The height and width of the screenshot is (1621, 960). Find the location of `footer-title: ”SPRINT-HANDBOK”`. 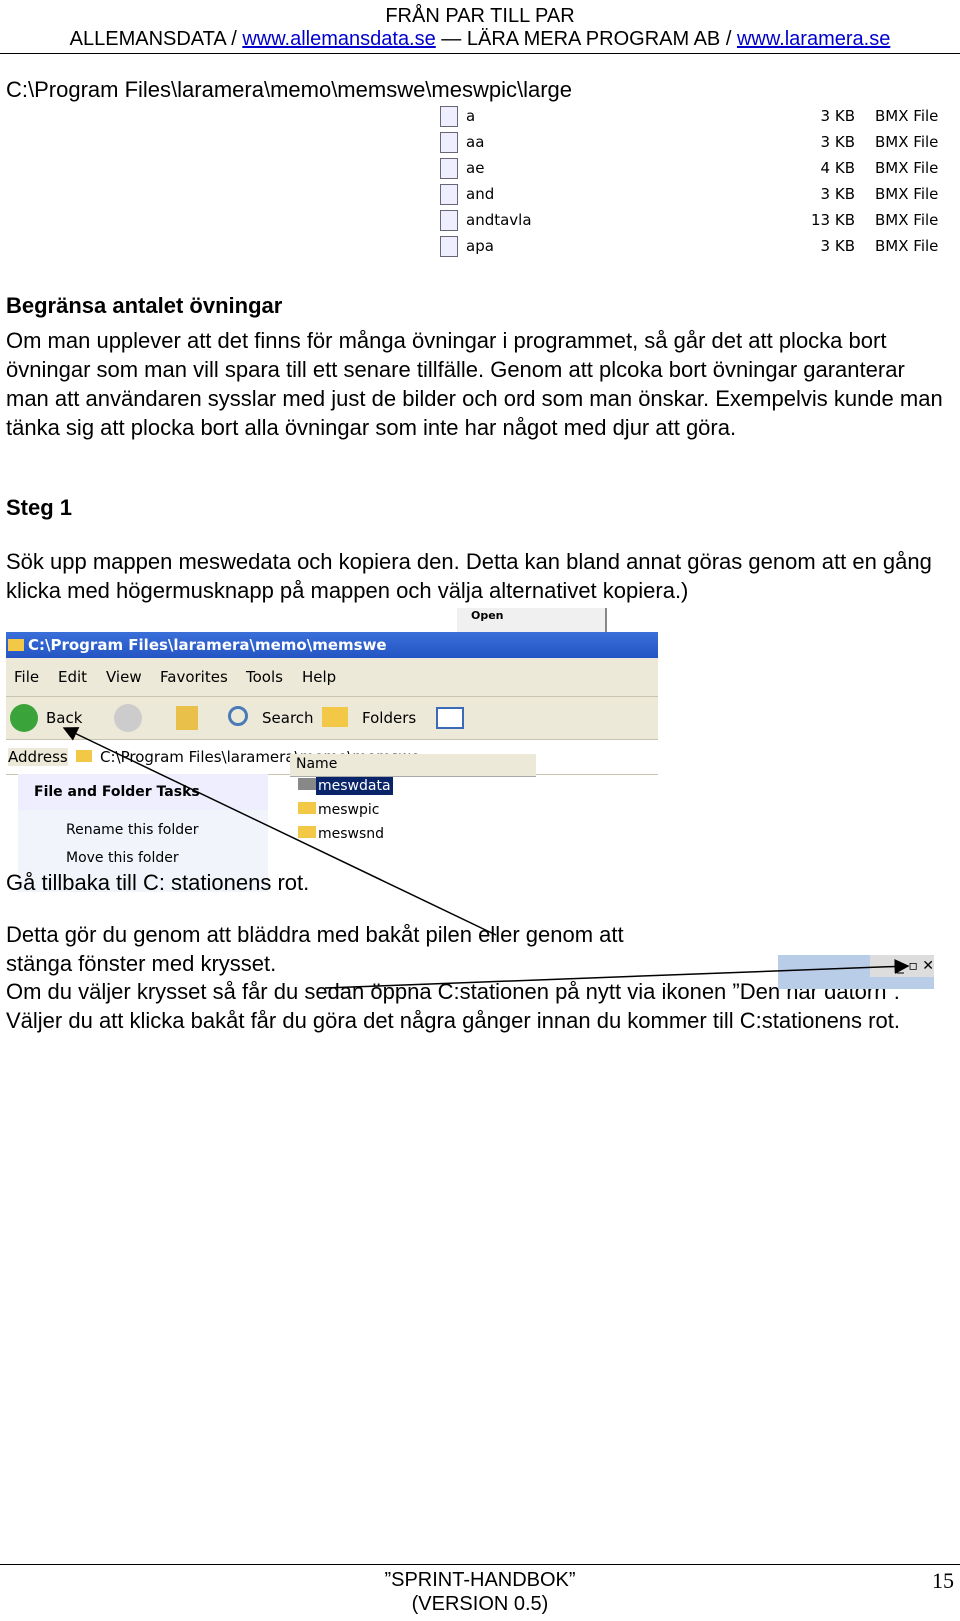

footer-title: ”SPRINT-HANDBOK” is located at coordinates (480, 1580).